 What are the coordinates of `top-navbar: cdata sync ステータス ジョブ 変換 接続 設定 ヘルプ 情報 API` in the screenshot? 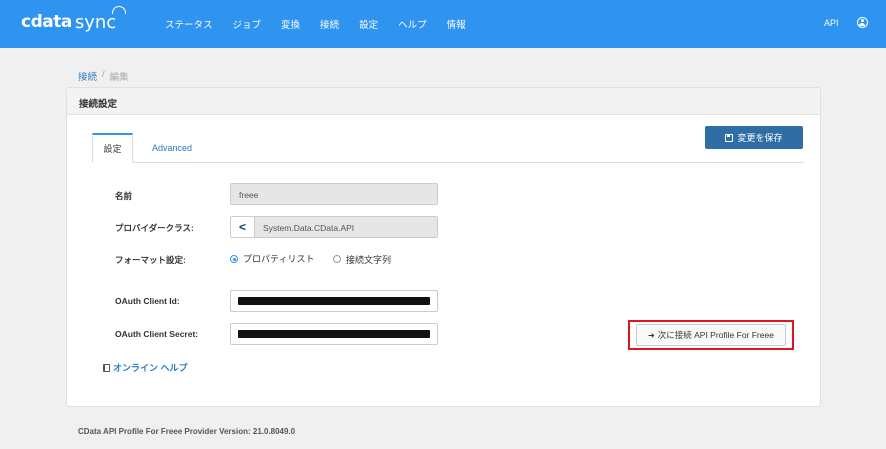 It's located at (443, 24).